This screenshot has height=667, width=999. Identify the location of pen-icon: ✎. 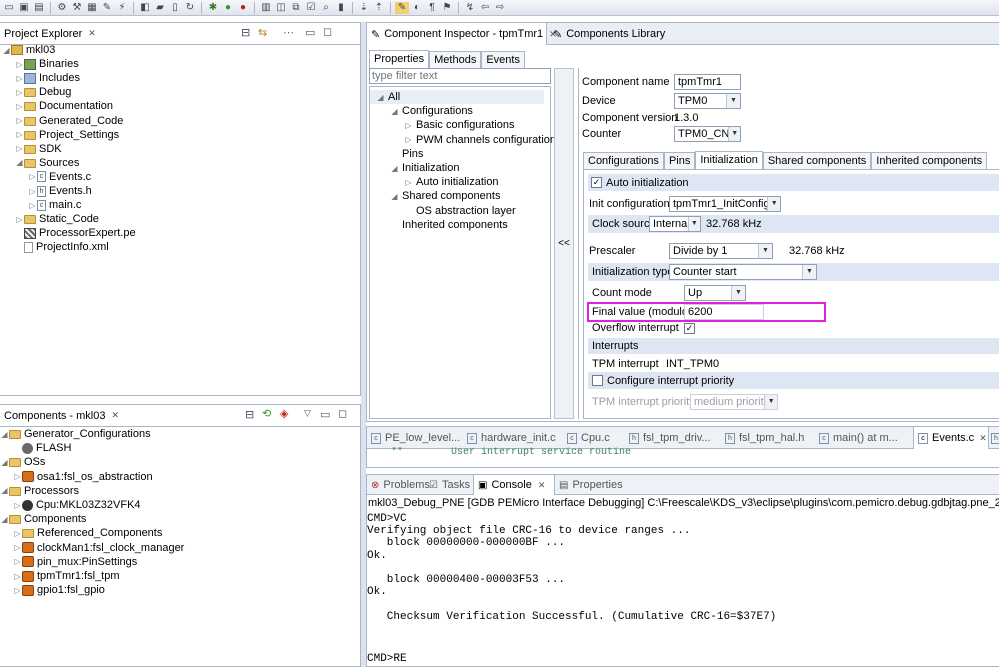
(402, 7).